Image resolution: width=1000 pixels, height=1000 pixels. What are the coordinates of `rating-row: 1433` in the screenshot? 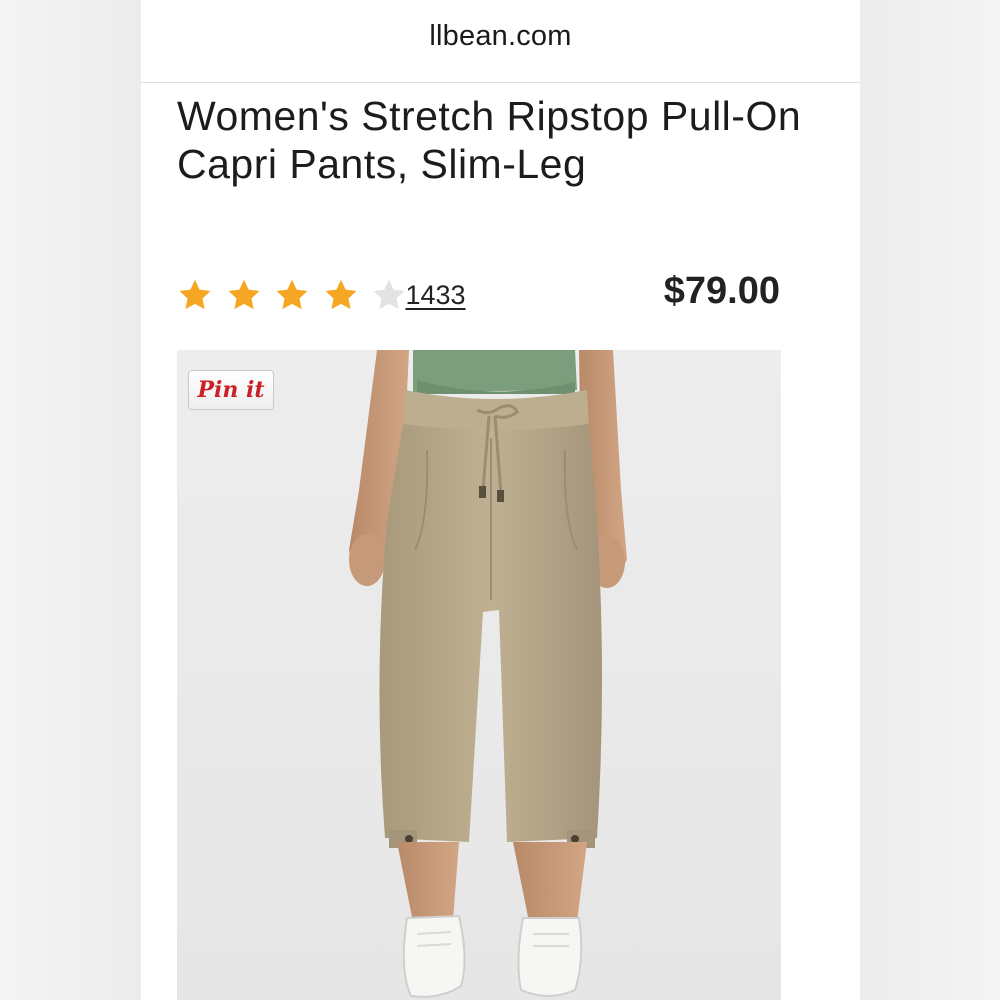 It's located at (321, 295).